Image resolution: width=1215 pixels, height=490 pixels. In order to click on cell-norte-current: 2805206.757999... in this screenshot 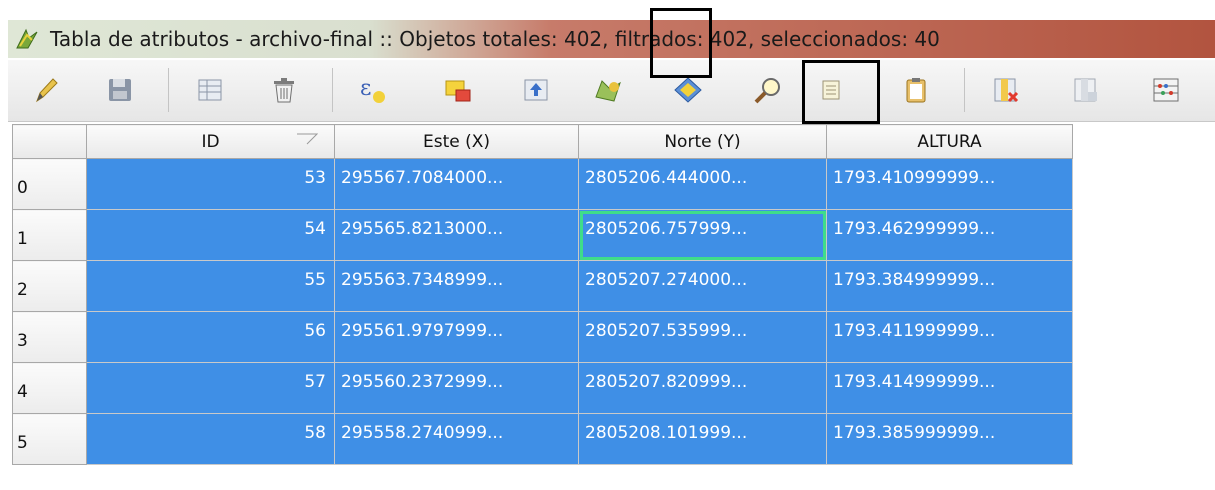, I will do `click(702, 235)`.